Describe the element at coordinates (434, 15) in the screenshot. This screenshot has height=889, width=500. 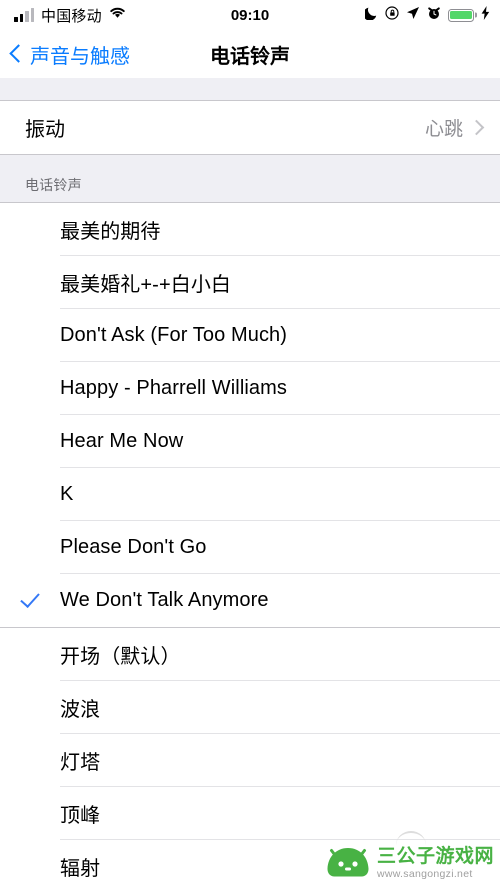
I see `alarm-clock-icon` at that location.